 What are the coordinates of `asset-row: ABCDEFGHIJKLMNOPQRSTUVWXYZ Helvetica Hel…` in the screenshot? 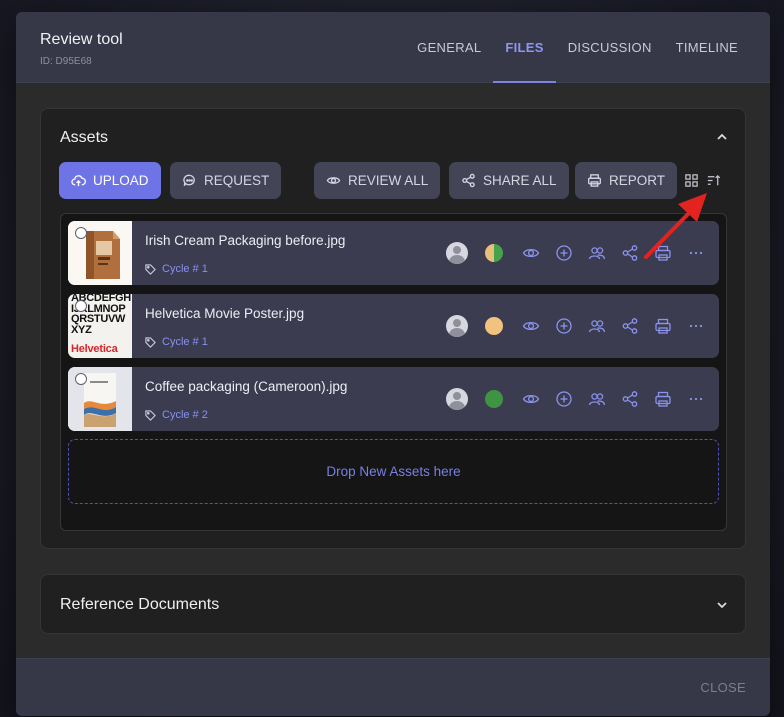 It's located at (393, 326).